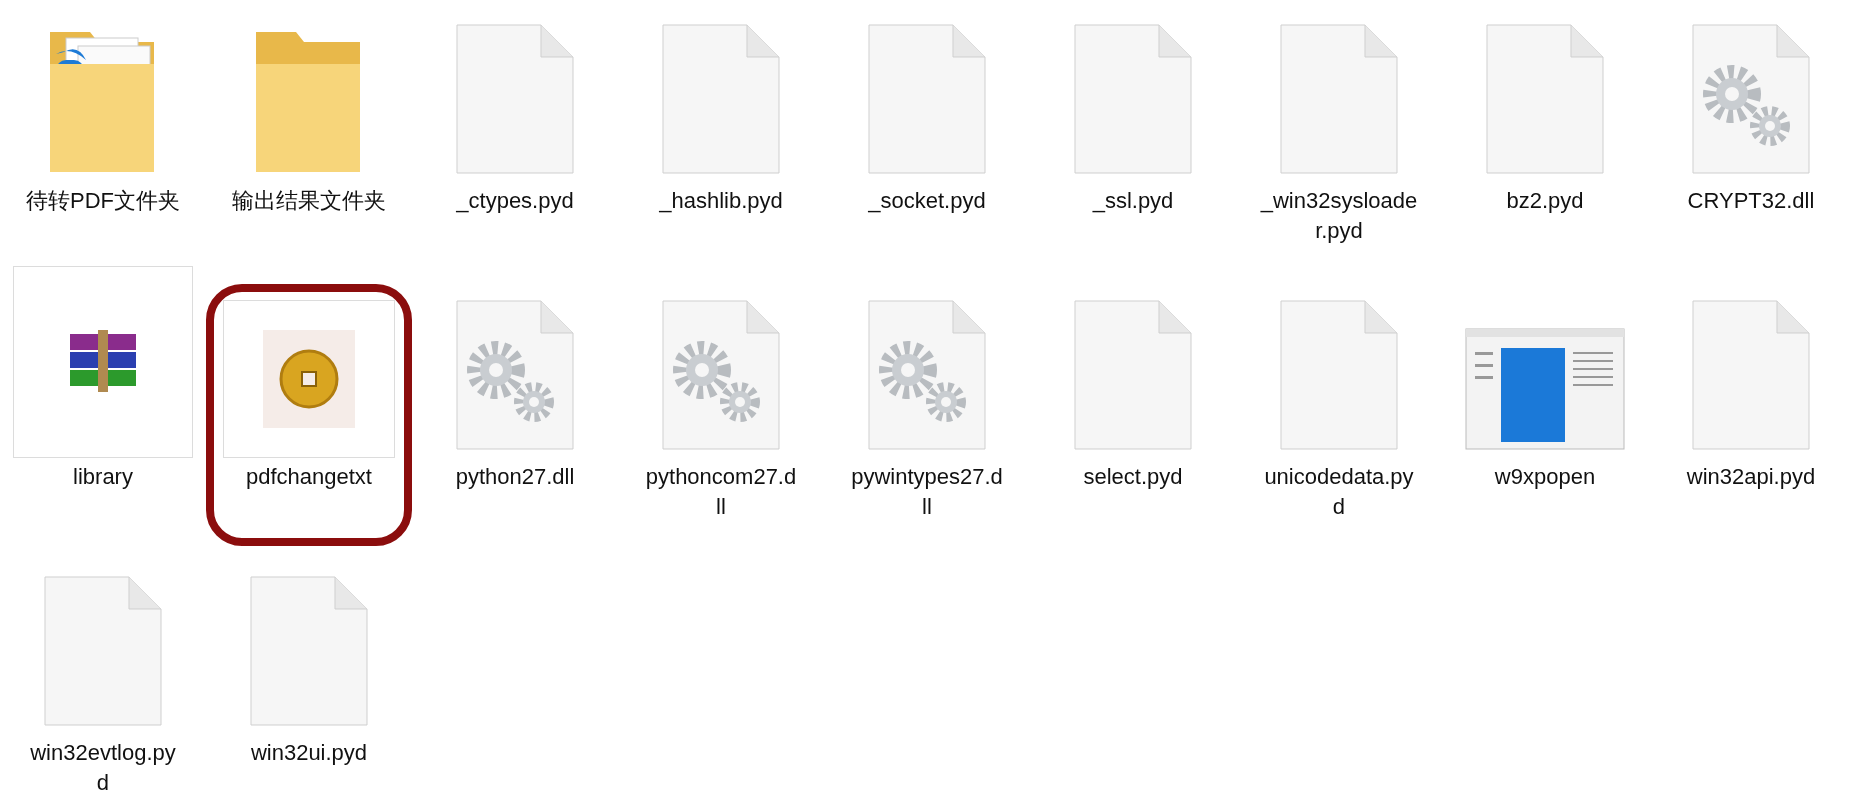 This screenshot has width=1858, height=807. I want to click on file-name: library, so click(103, 477).